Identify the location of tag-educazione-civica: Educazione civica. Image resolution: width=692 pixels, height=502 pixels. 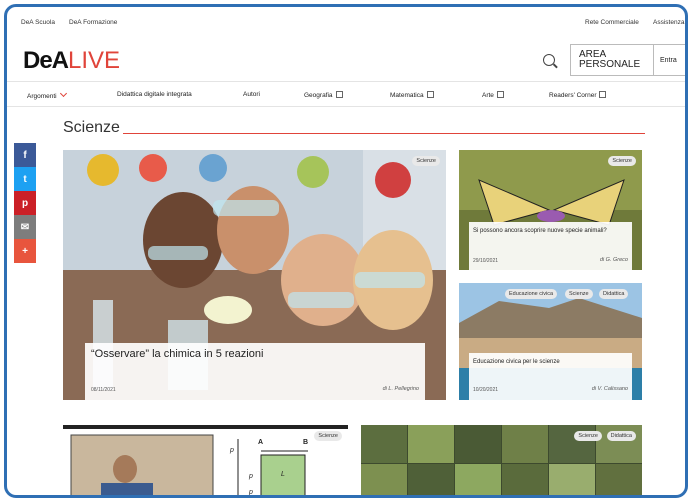
(531, 294).